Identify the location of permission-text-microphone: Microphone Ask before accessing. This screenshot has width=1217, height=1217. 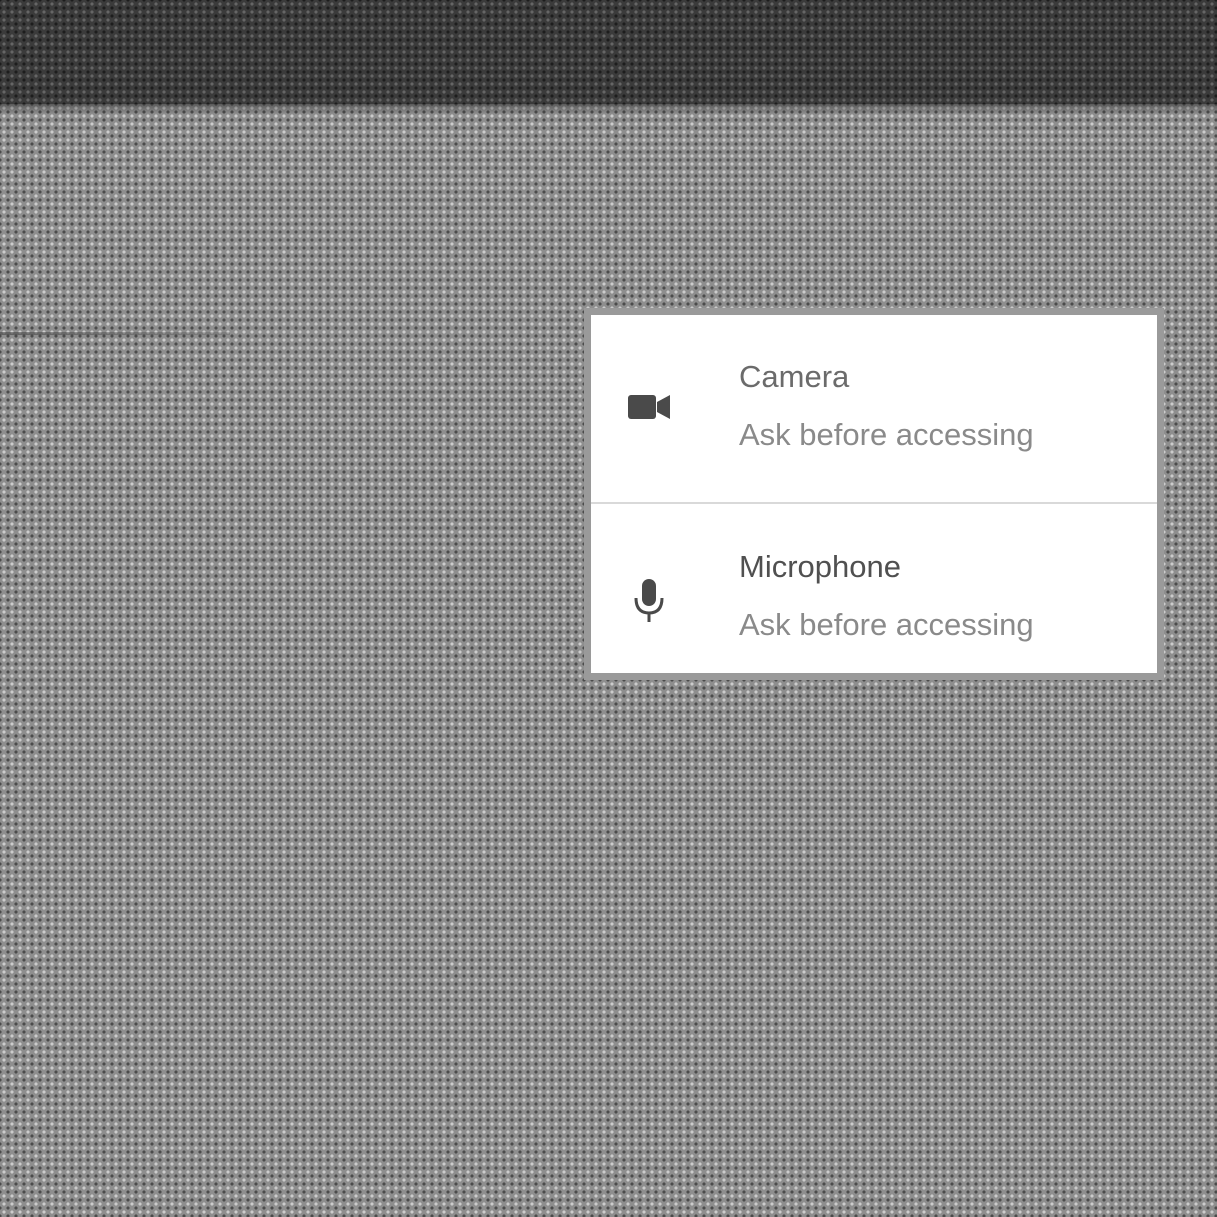
(938, 596).